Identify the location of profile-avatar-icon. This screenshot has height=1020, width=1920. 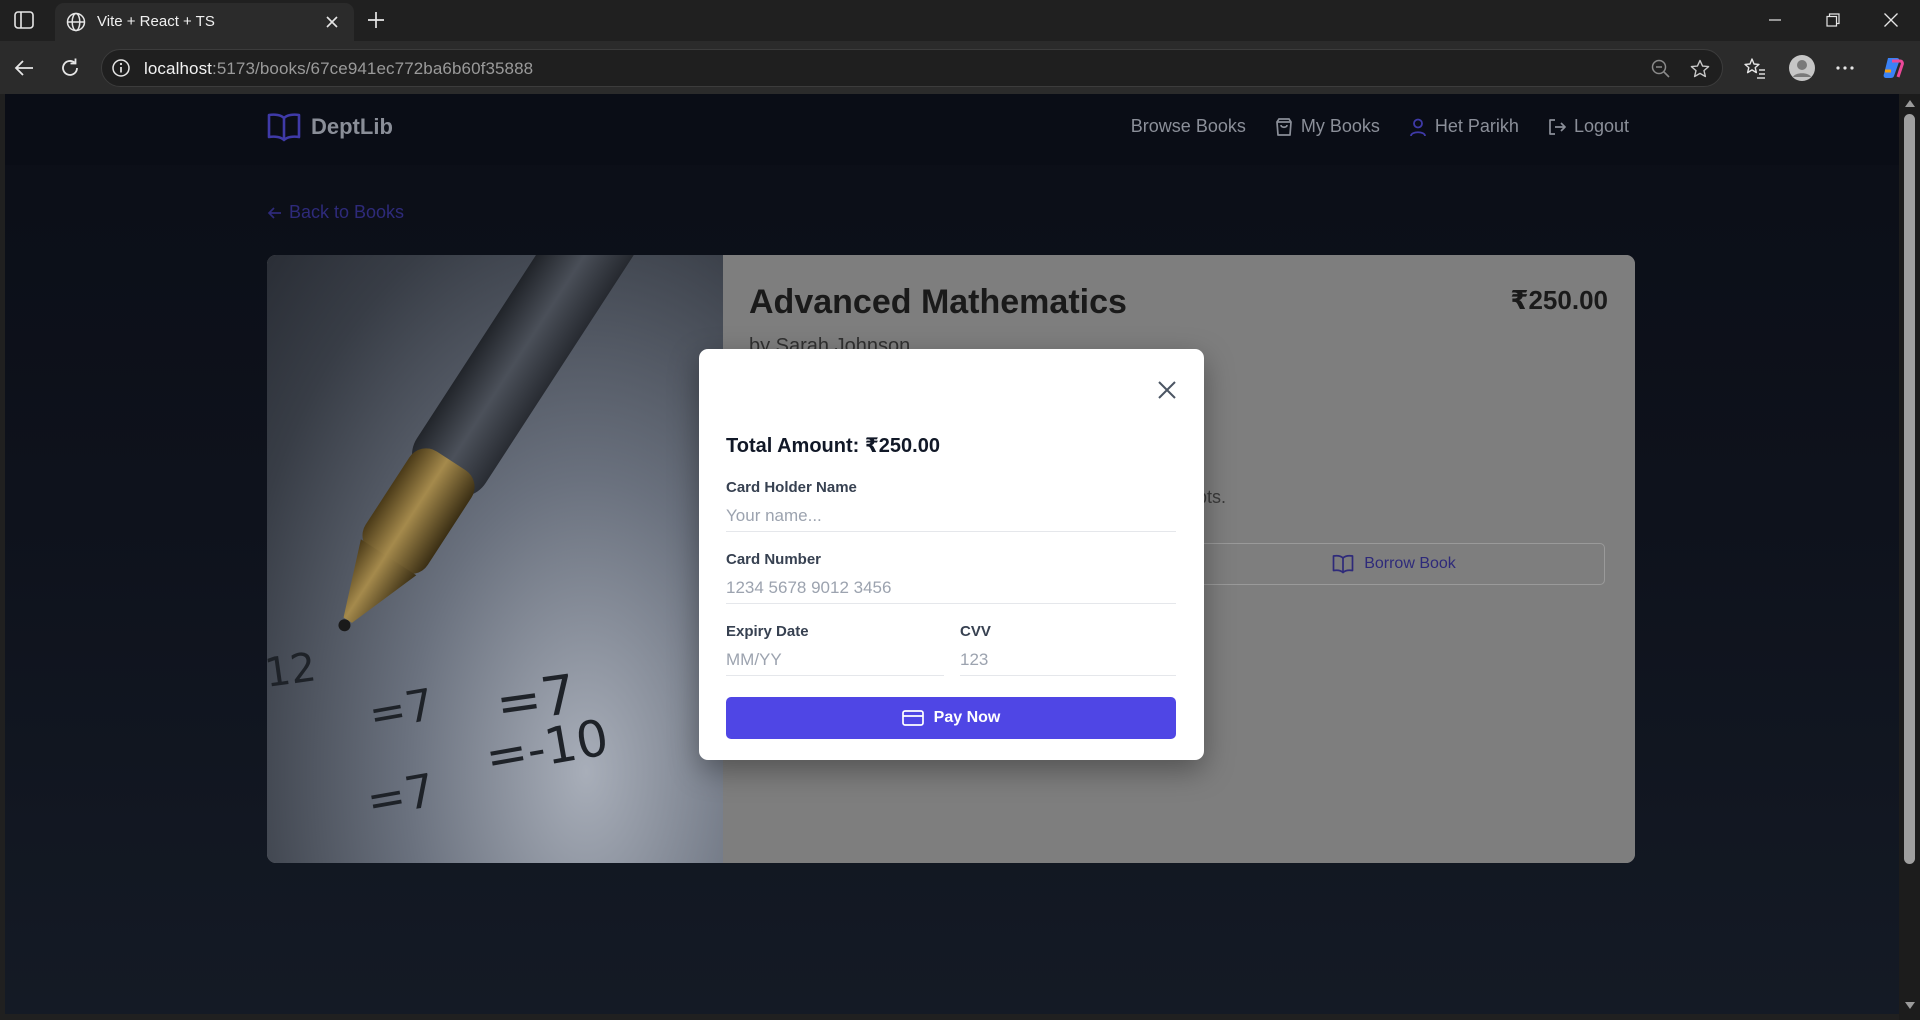
(1802, 68).